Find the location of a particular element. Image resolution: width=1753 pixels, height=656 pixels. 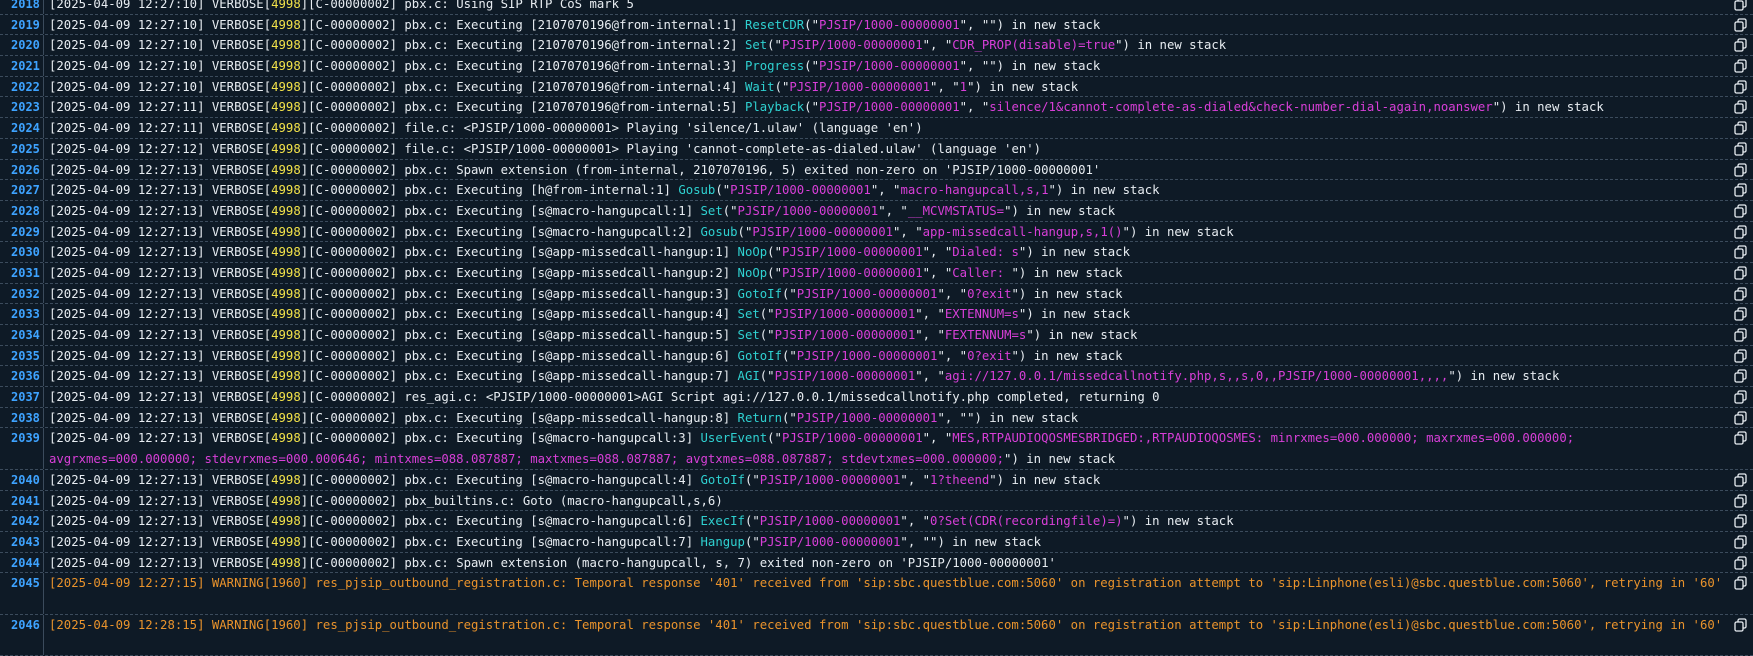

log-argument: macro-hangupcall,s,1 is located at coordinates (974, 190).